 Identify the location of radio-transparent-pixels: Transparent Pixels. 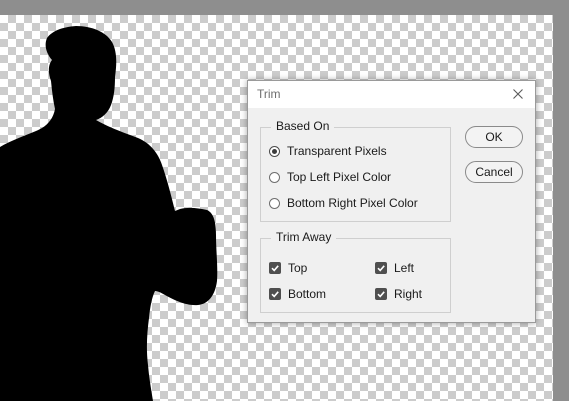
(328, 151).